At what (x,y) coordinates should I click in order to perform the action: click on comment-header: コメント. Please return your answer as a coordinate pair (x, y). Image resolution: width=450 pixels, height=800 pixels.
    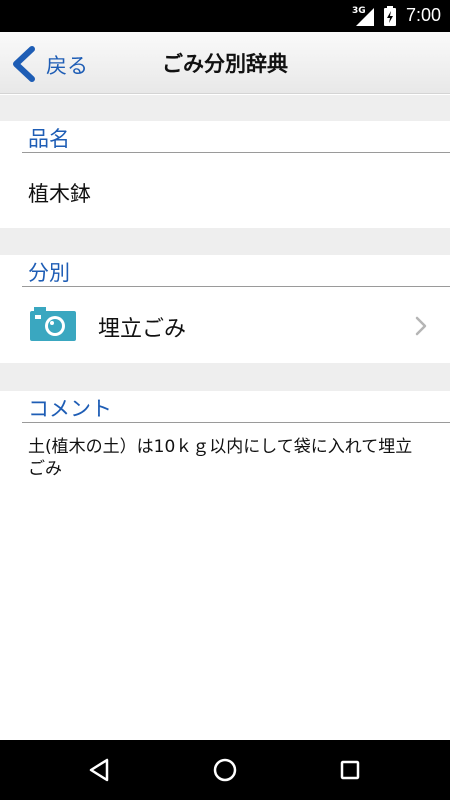
    Looking at the image, I should click on (225, 407).